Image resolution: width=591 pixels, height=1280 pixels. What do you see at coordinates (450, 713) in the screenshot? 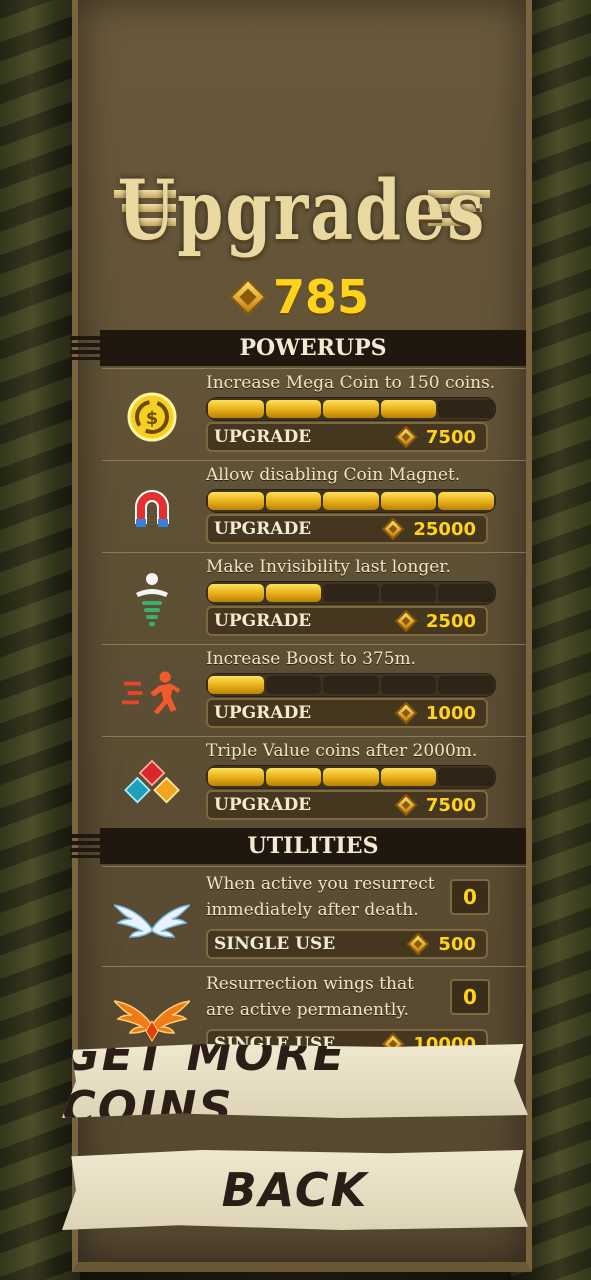
I see `upgrade-price: 1000` at bounding box center [450, 713].